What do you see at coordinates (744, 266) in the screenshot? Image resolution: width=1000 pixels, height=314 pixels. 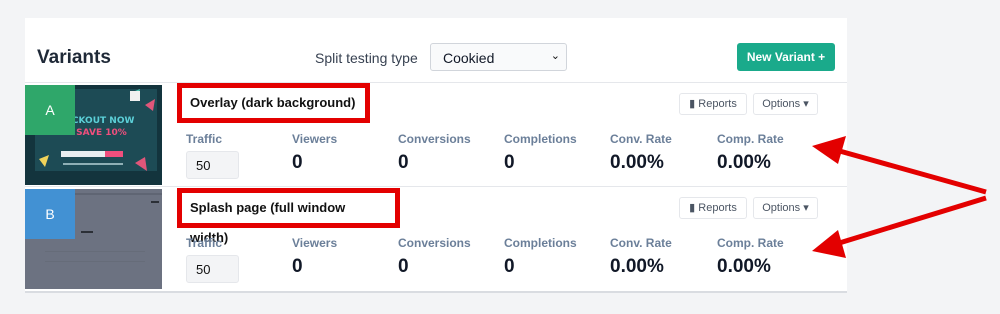 I see `comp-rate-value-b: 0.00%` at bounding box center [744, 266].